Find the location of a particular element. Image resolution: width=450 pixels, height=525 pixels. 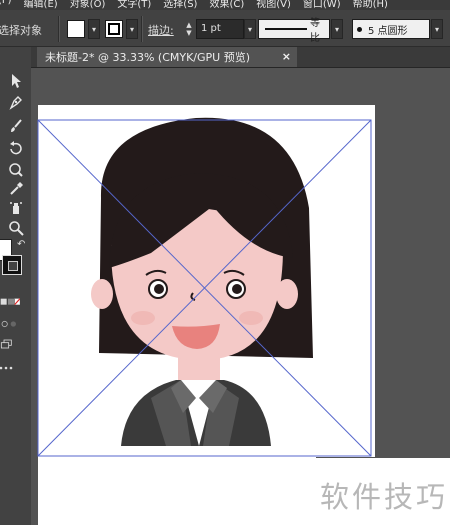

selection-label: 选择对象 is located at coordinates (21, 30).